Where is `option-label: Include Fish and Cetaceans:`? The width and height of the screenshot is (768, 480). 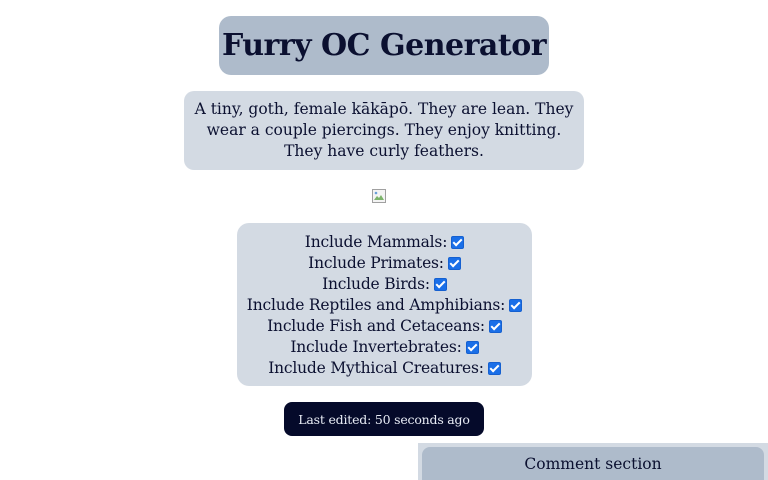 option-label: Include Fish and Cetaceans: is located at coordinates (376, 326).